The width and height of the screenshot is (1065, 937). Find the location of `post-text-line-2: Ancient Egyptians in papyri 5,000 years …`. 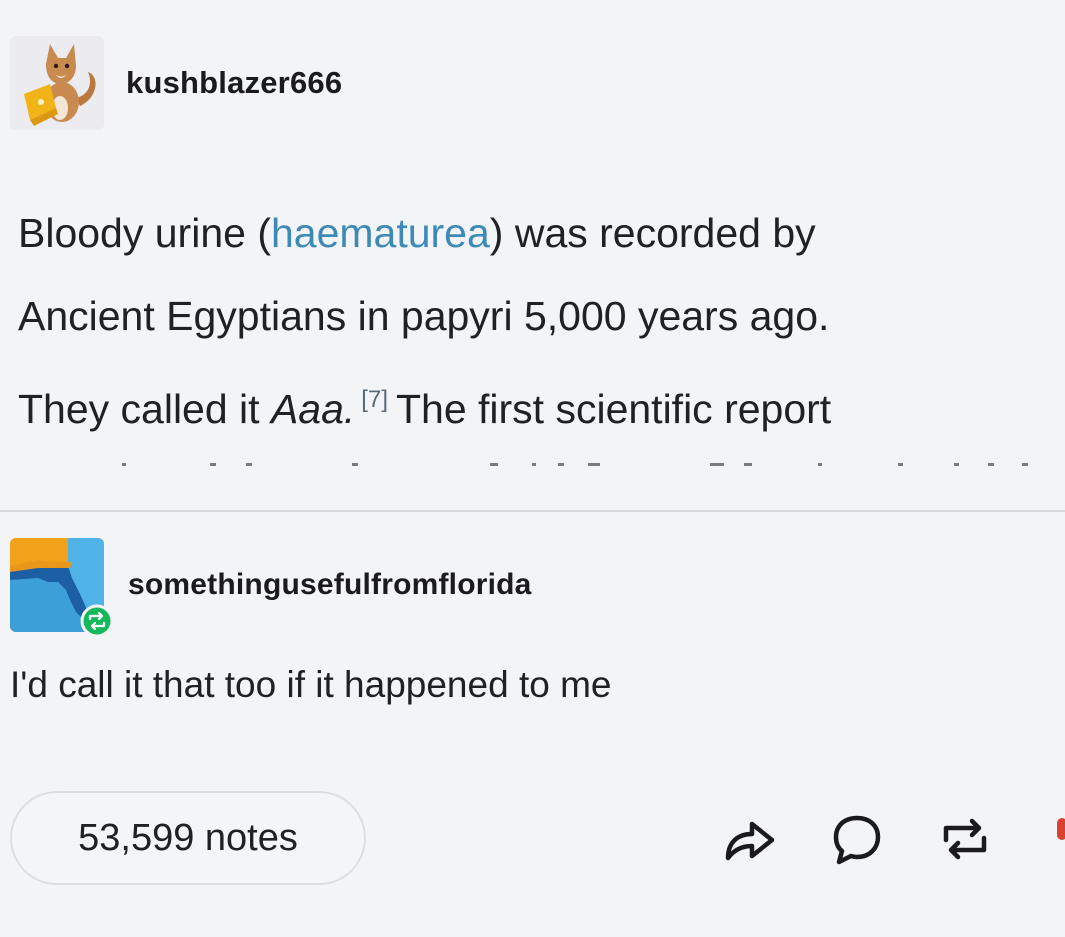

post-text-line-2: Ancient Egyptians in papyri 5,000 years … is located at coordinates (424, 316).